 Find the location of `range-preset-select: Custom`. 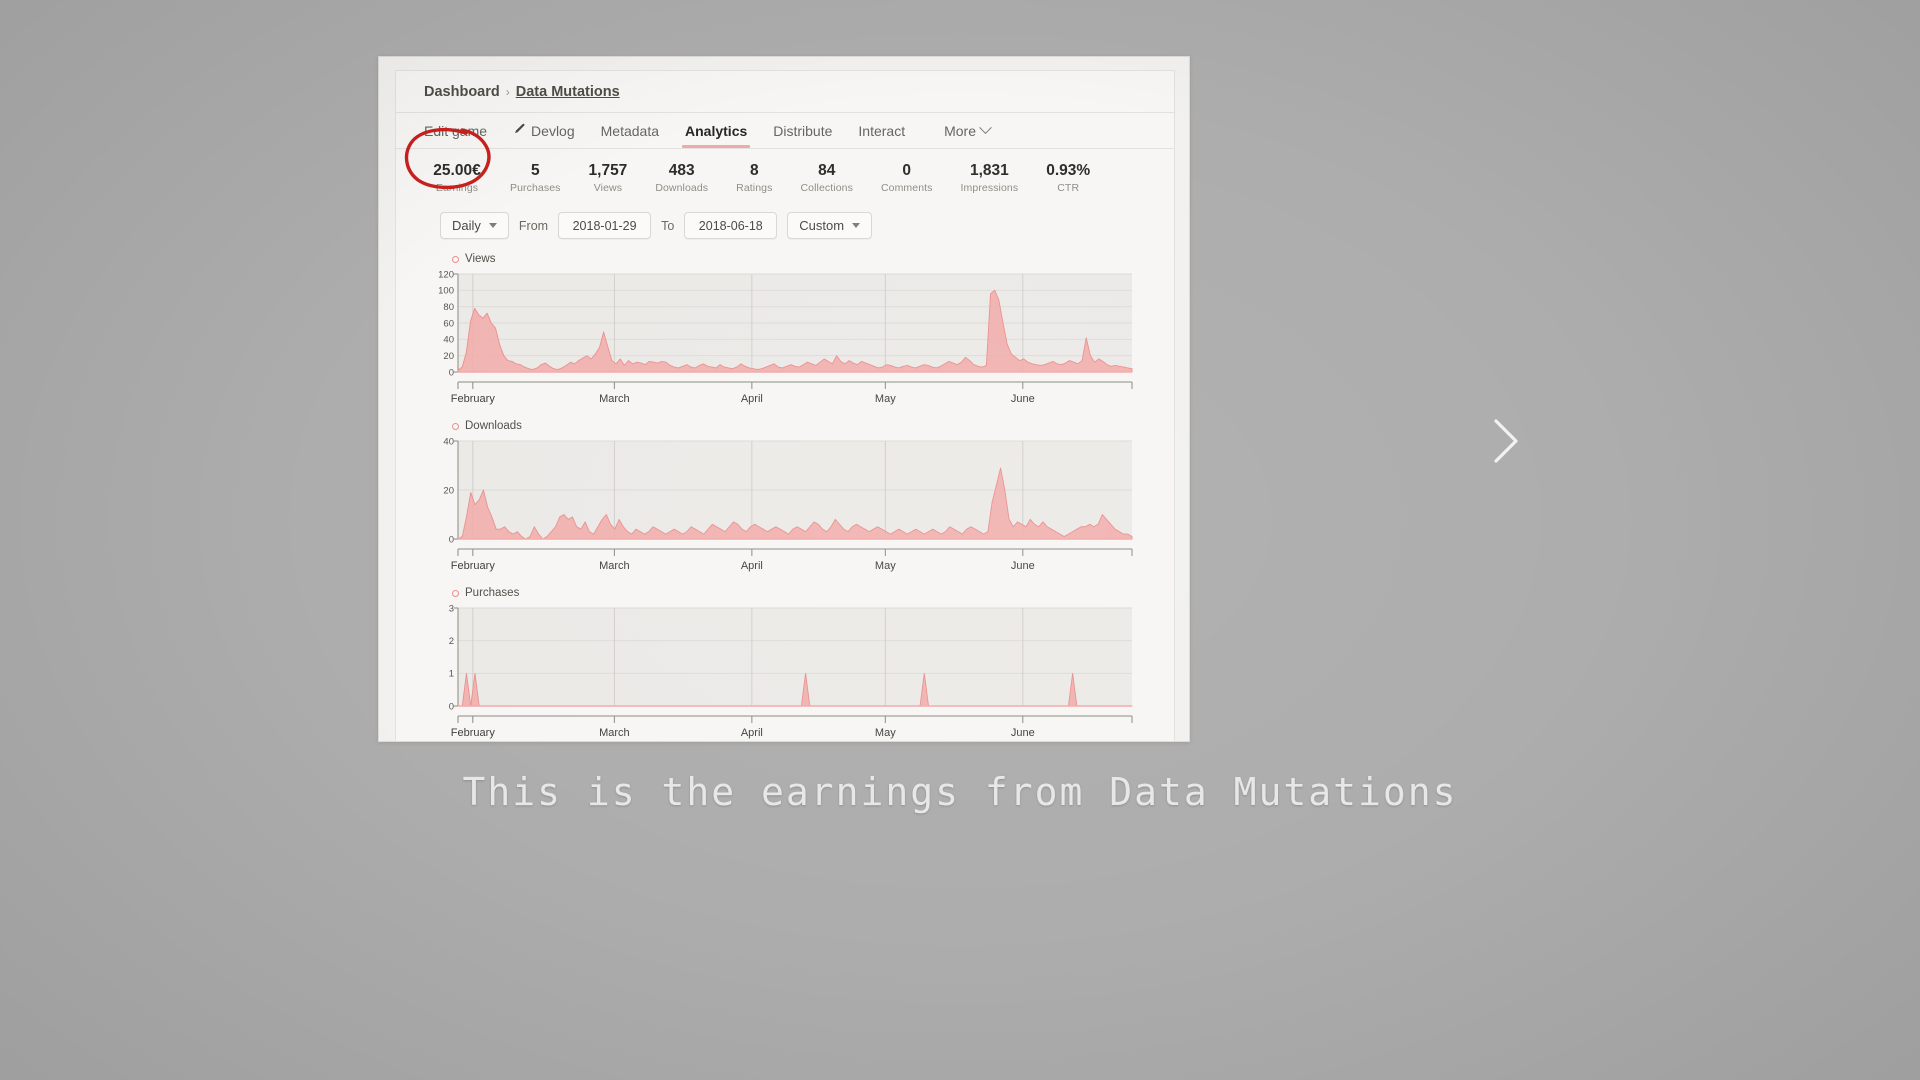

range-preset-select: Custom is located at coordinates (830, 225).